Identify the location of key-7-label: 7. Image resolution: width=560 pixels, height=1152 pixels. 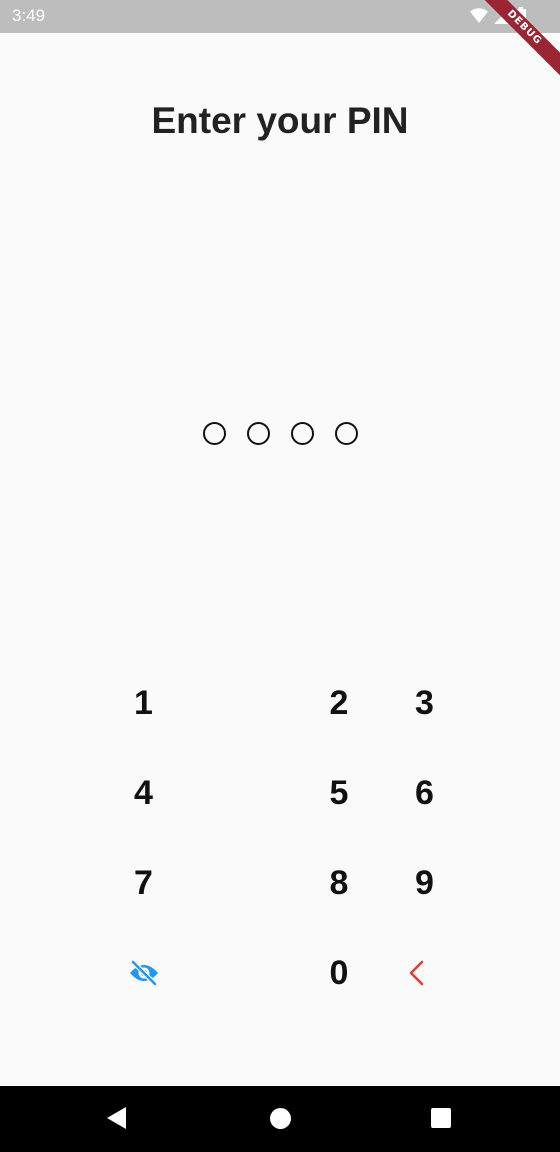
(143, 882).